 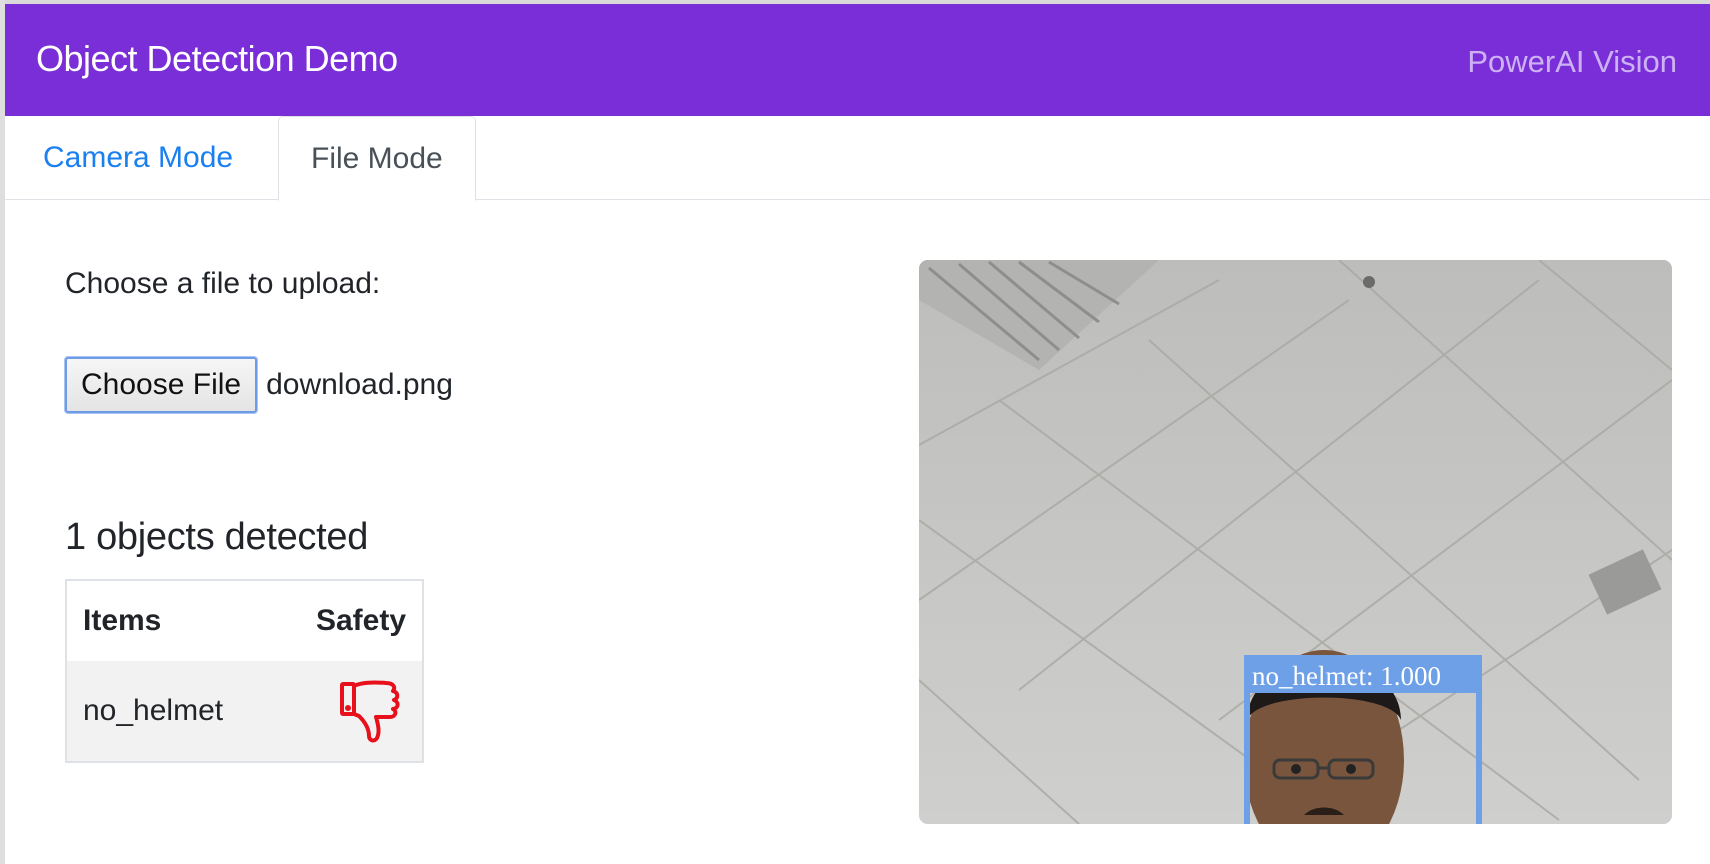 I want to click on tab-file-mode: File Mode, so click(x=377, y=158).